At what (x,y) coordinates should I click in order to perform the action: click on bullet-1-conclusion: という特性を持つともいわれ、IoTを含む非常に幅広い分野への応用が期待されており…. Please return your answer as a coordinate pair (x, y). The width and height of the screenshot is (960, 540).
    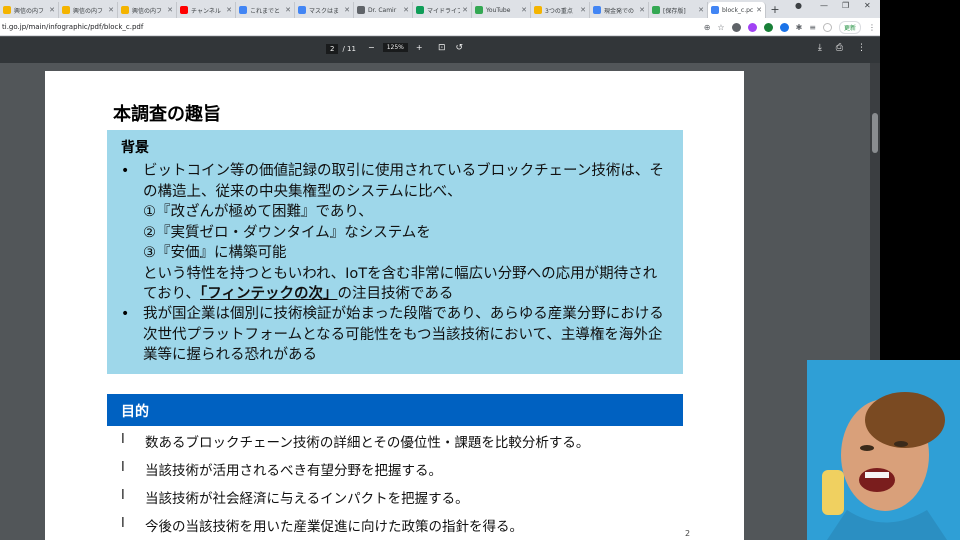
    Looking at the image, I should click on (405, 284).